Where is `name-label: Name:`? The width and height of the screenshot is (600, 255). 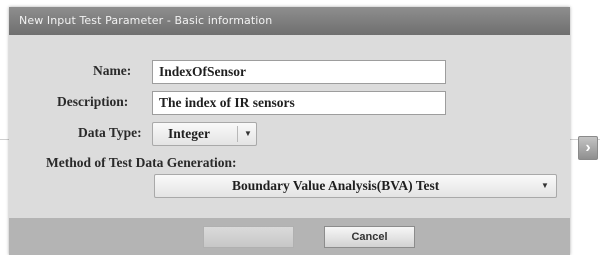 name-label: Name: is located at coordinates (112, 70).